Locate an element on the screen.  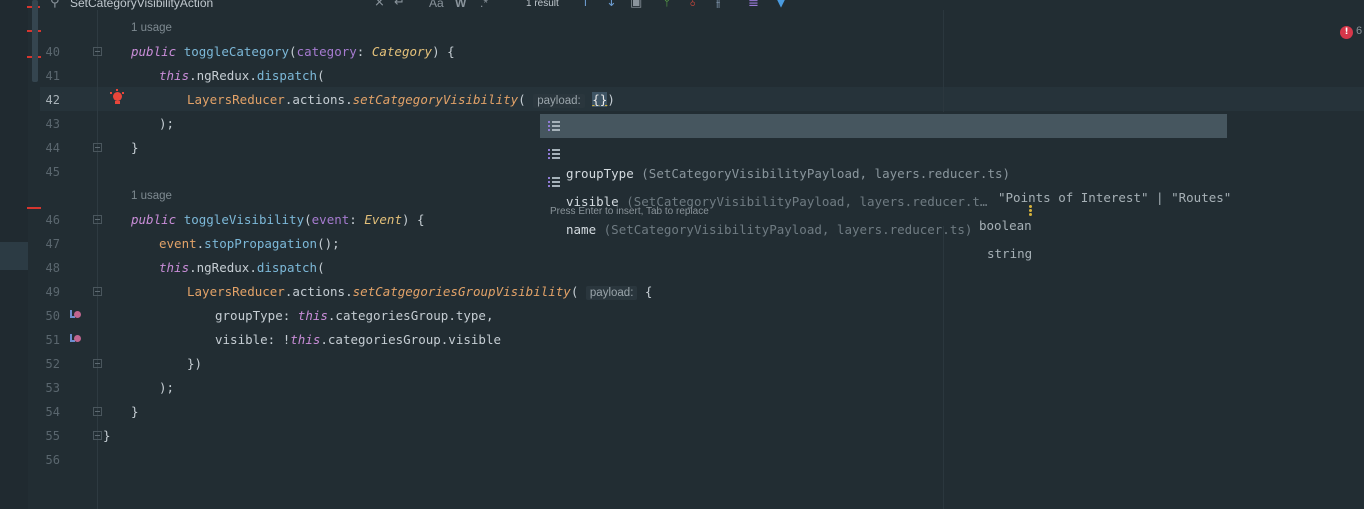
code-line-47: event.stopPropagation(); is located at coordinates (249, 244).